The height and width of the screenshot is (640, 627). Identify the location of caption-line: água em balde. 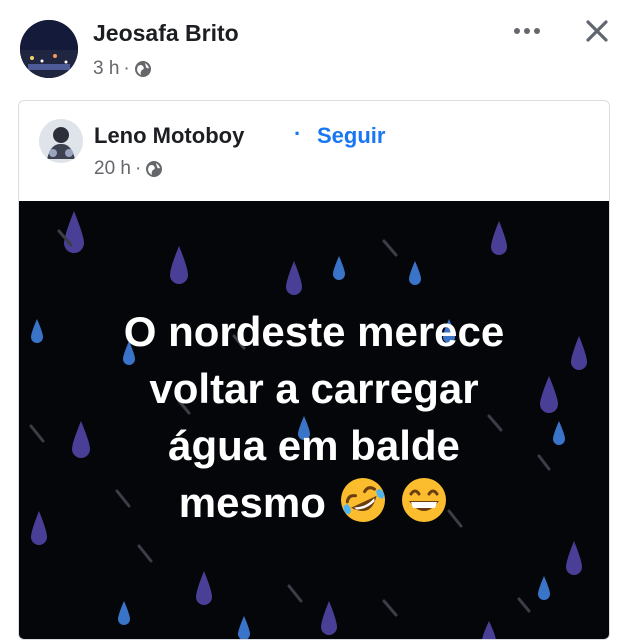
(314, 445).